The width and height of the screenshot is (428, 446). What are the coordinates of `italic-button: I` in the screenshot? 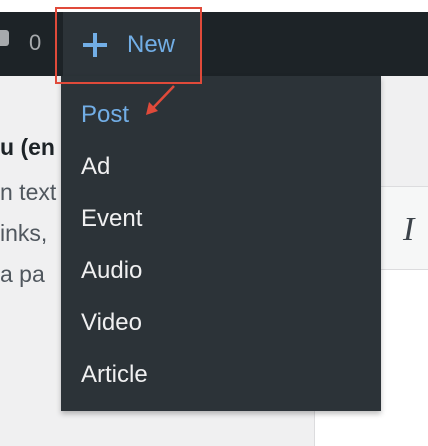 It's located at (408, 230).